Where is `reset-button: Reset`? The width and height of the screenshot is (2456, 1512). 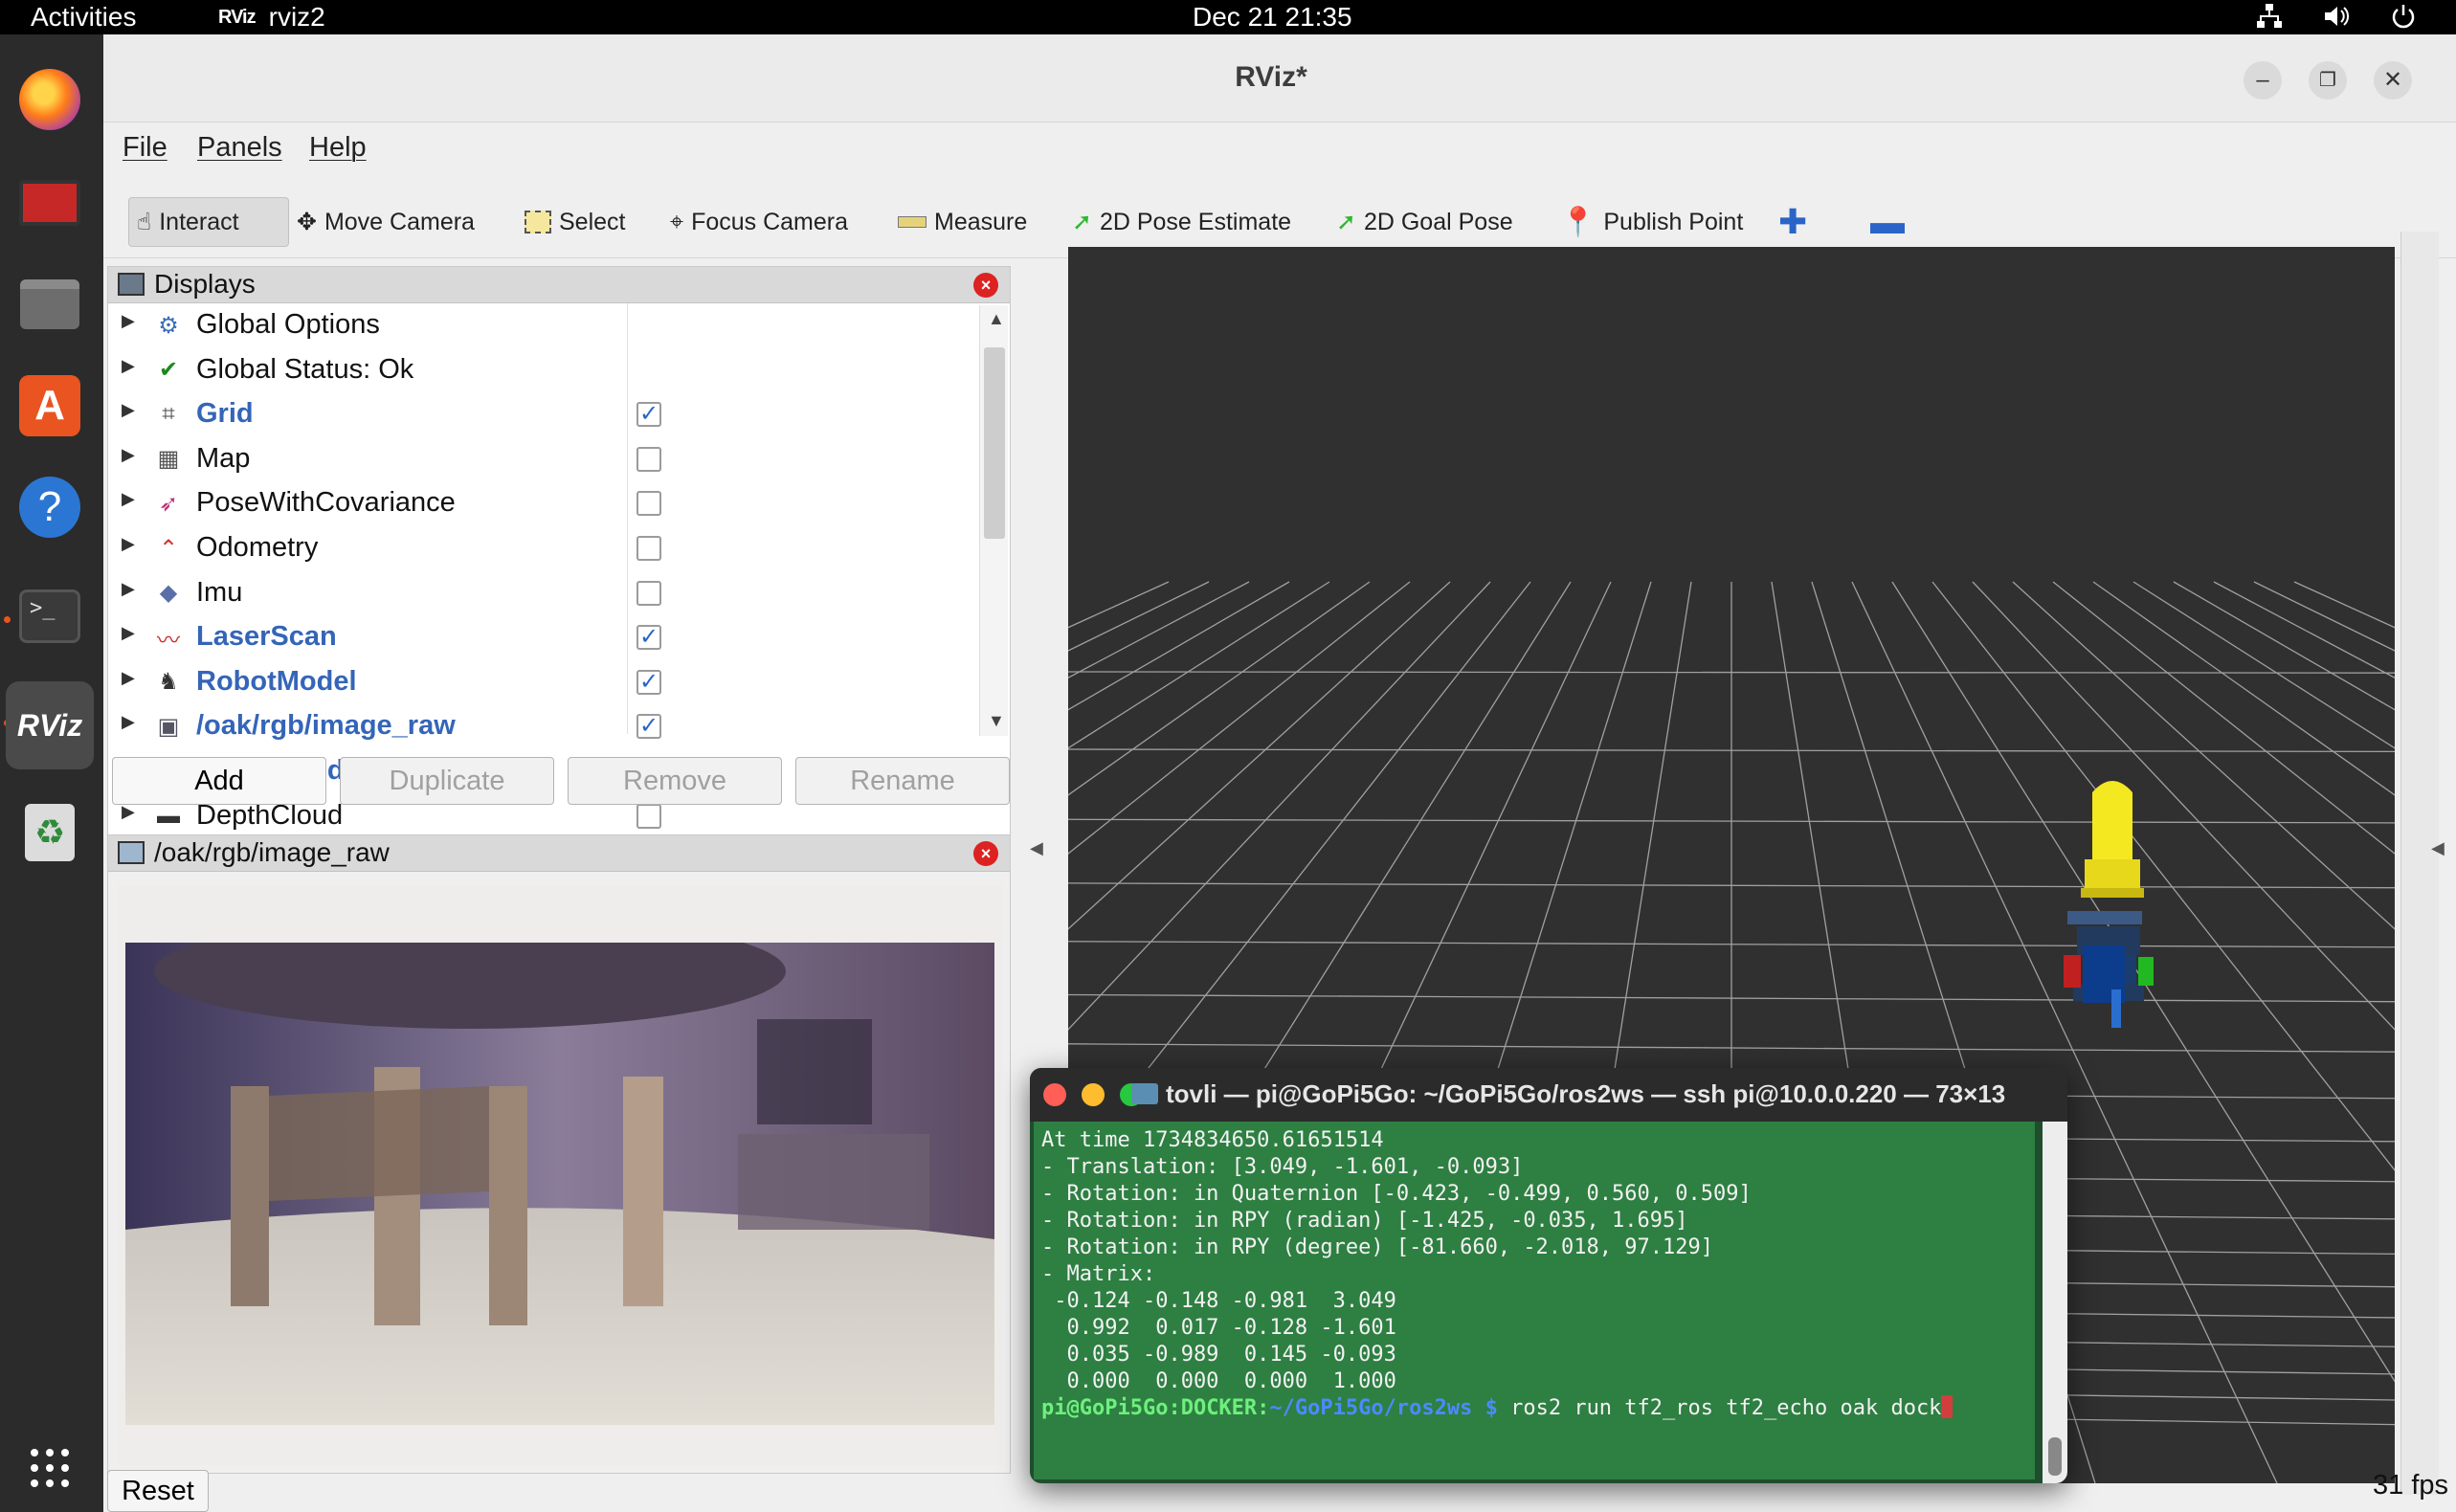
reset-button: Reset is located at coordinates (158, 1491).